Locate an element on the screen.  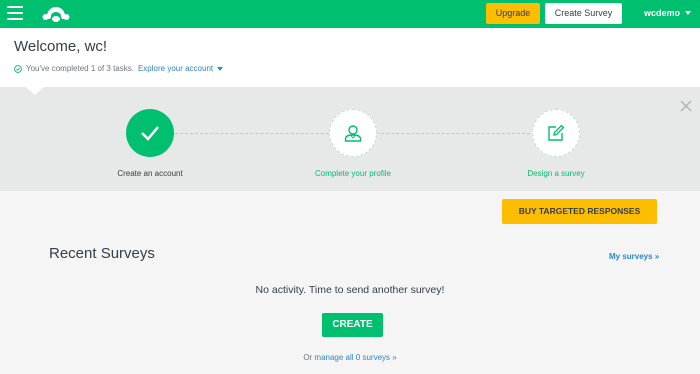
manage-prefix: Or is located at coordinates (309, 357).